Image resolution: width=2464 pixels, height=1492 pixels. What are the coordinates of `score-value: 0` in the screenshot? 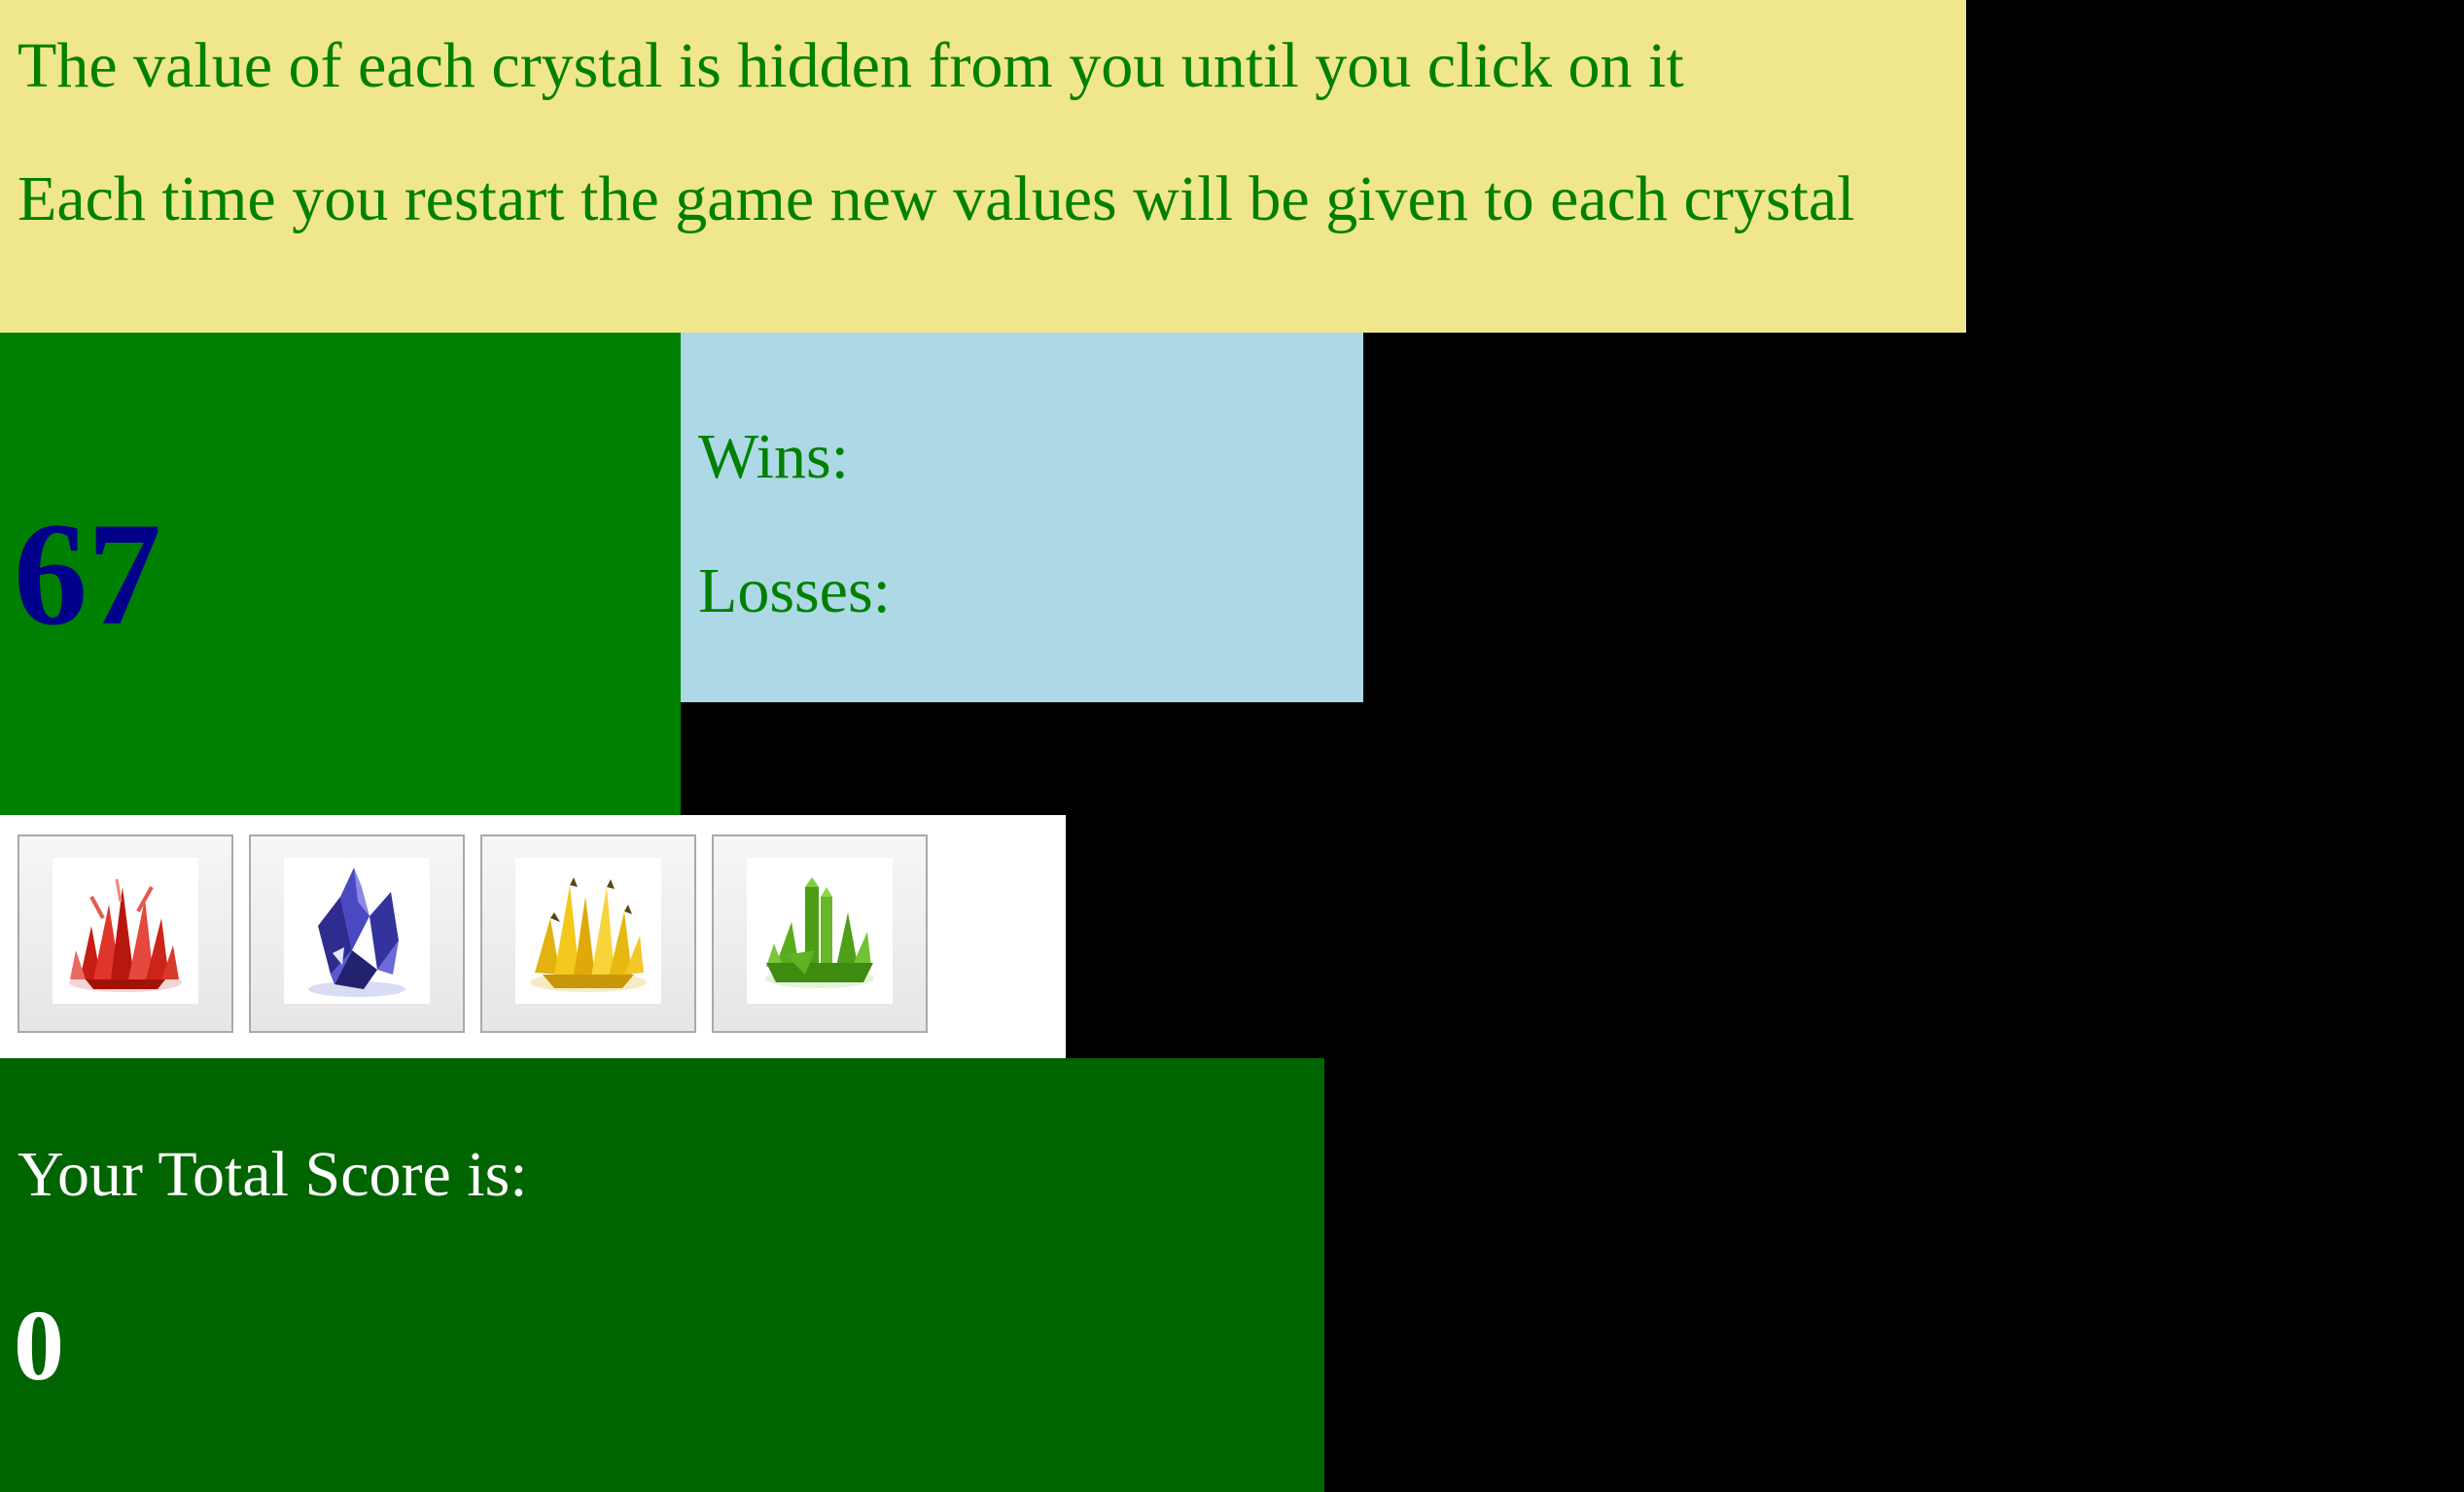 It's located at (39, 1346).